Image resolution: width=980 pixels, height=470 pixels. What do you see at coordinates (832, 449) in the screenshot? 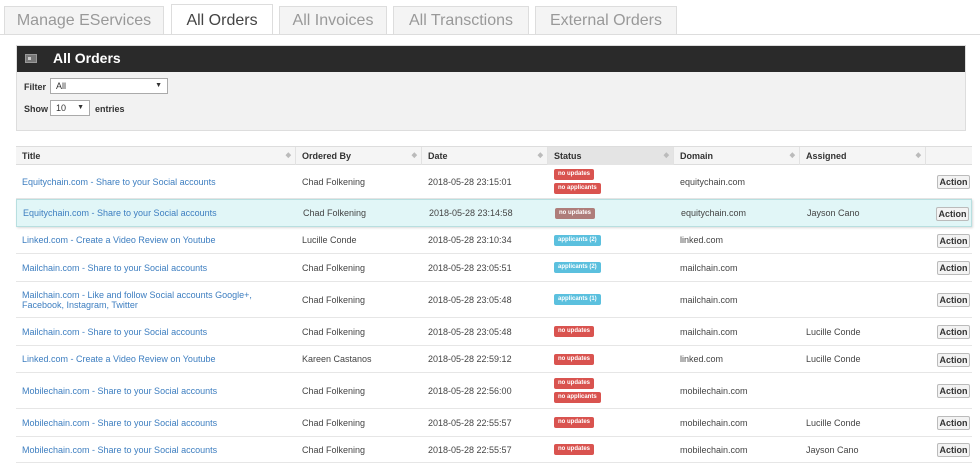
I see `assigned-cell: Jayson Cano` at bounding box center [832, 449].